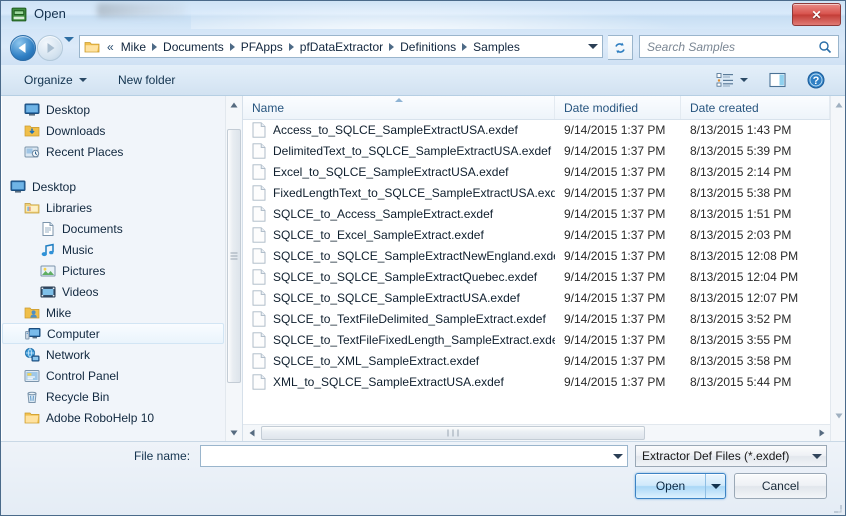  I want to click on file-date-modified-cell: 9/14/2015 1:37 PM, so click(615, 192).